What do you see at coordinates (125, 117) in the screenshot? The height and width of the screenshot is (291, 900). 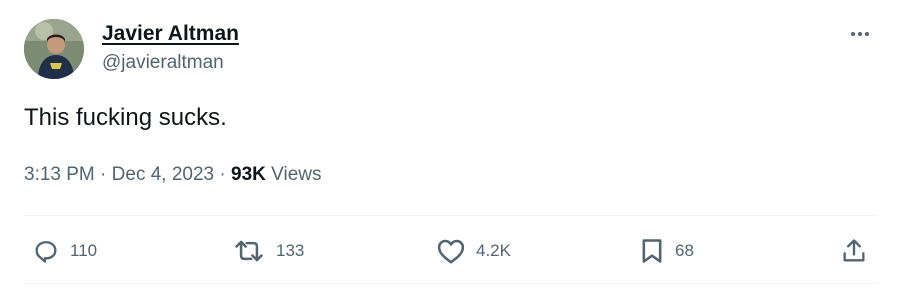 I see `tweet-text: This fucking sucks.` at bounding box center [125, 117].